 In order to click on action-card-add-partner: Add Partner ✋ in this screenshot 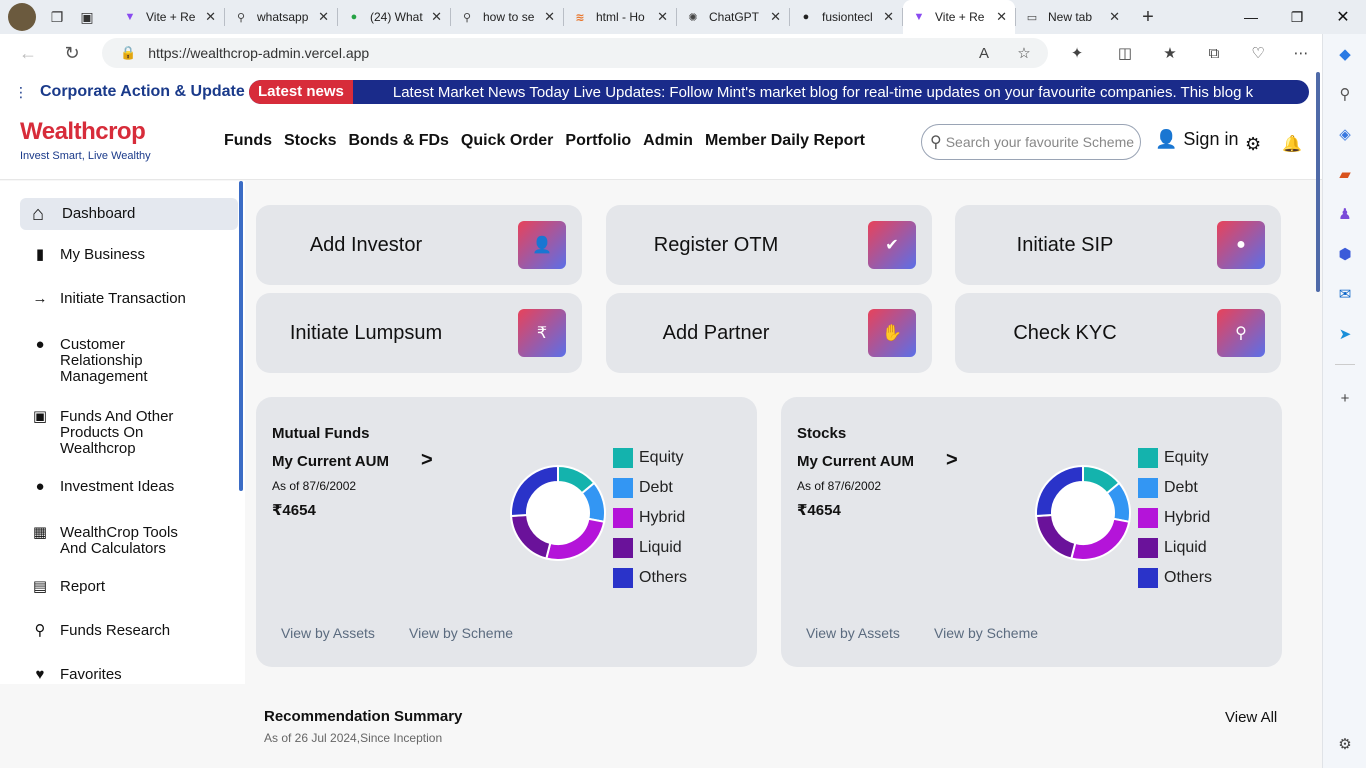, I will do `click(769, 333)`.